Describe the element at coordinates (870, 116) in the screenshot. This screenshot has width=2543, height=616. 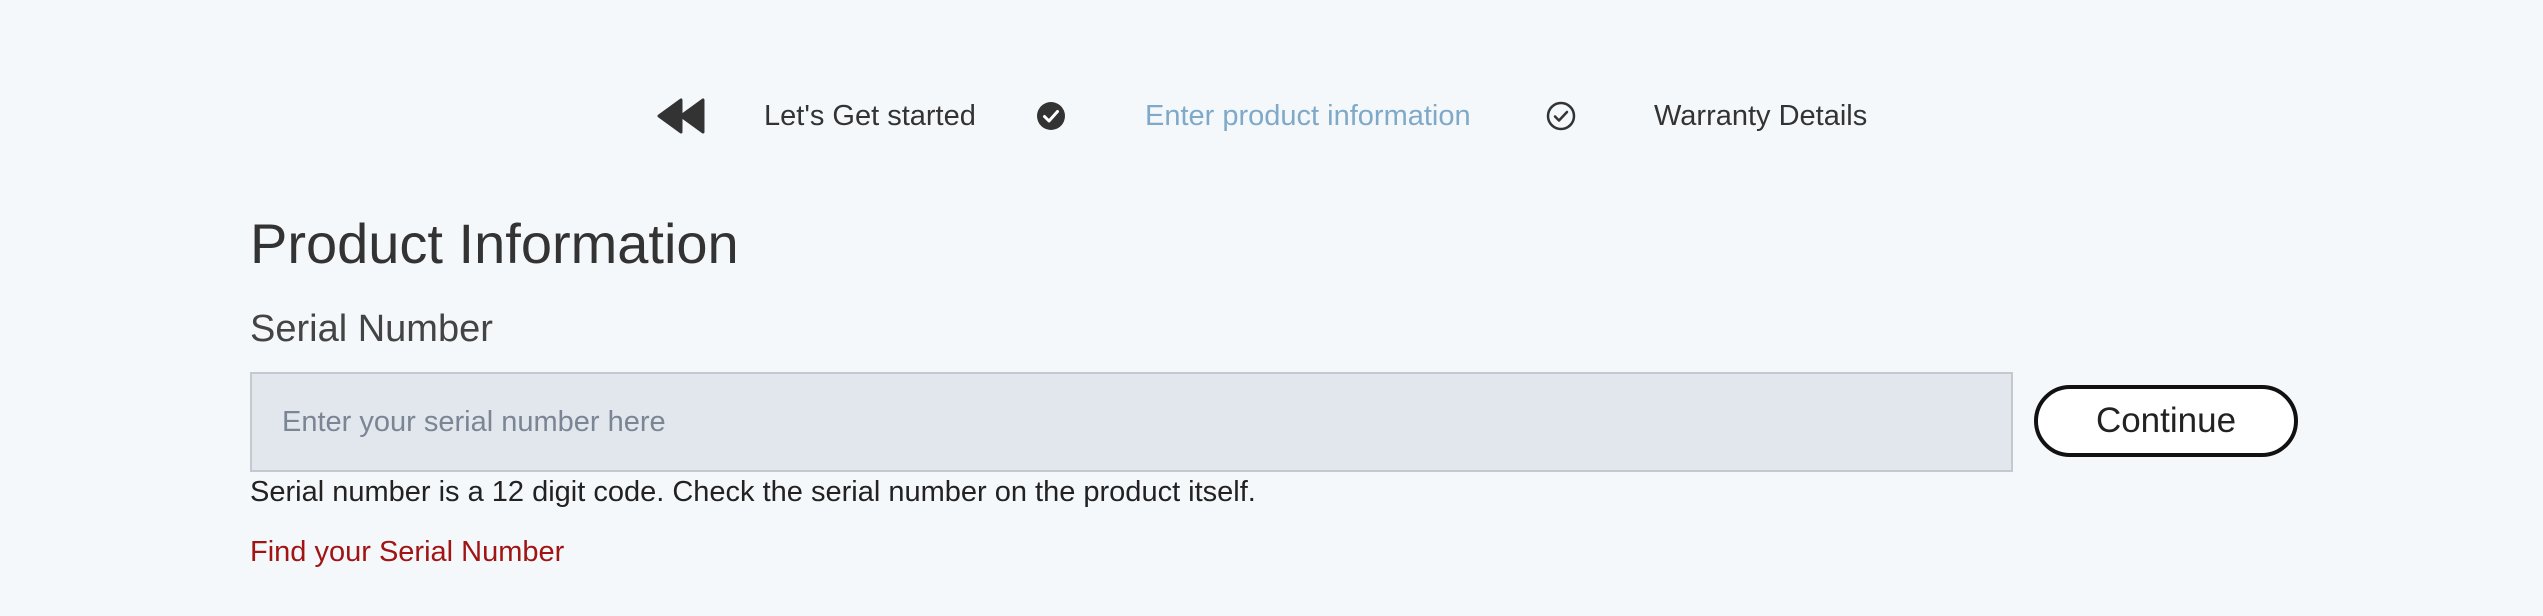
I see `step-lets-get-started: Let's Get started` at that location.